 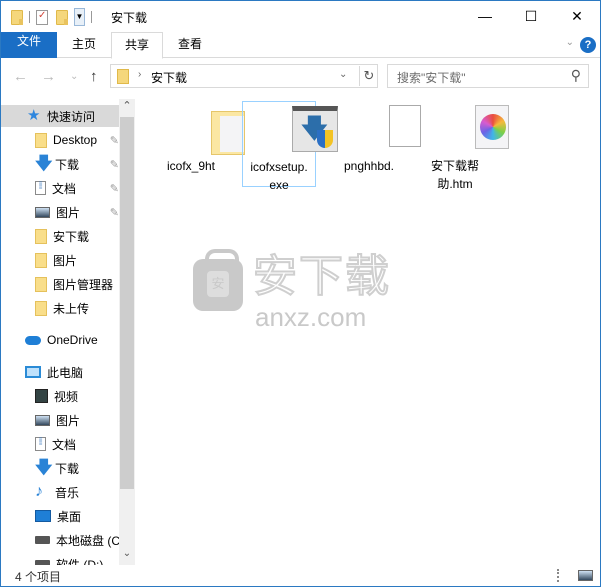 I want to click on sidebar-item-pc-pictures: 图片, so click(x=57, y=420).